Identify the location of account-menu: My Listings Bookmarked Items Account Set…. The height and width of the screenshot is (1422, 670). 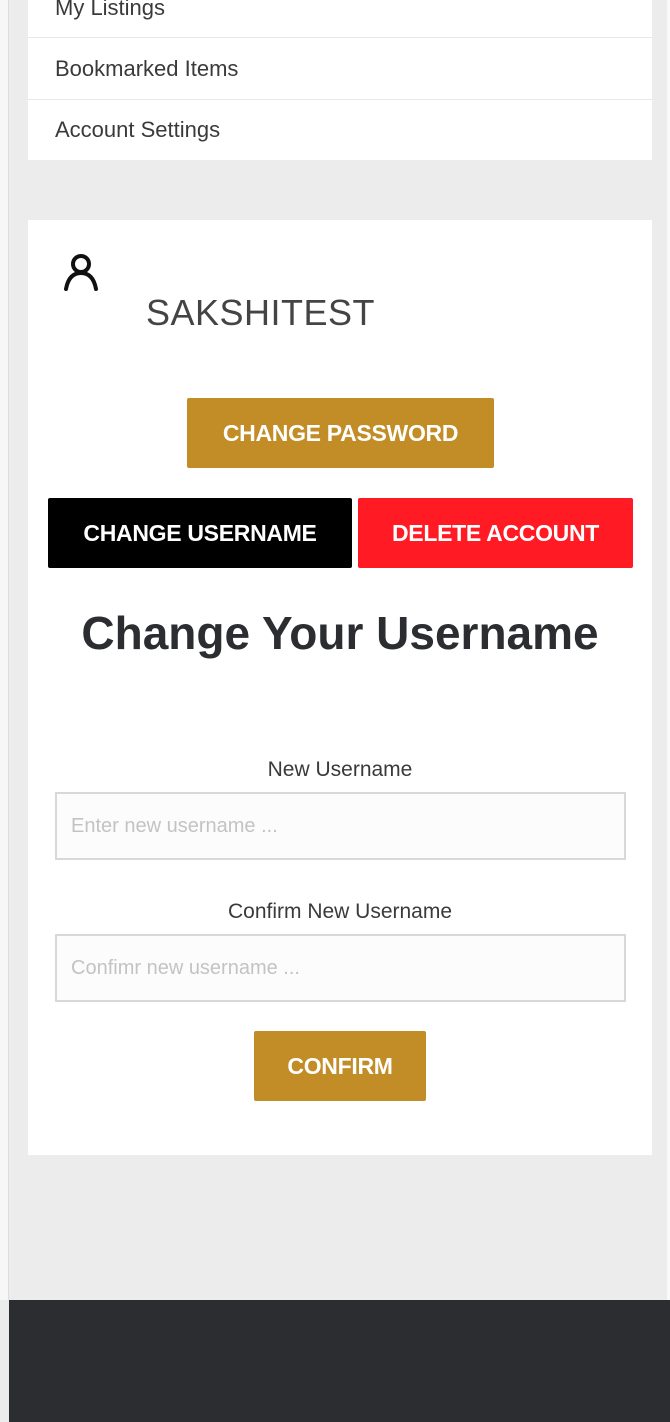
(340, 80).